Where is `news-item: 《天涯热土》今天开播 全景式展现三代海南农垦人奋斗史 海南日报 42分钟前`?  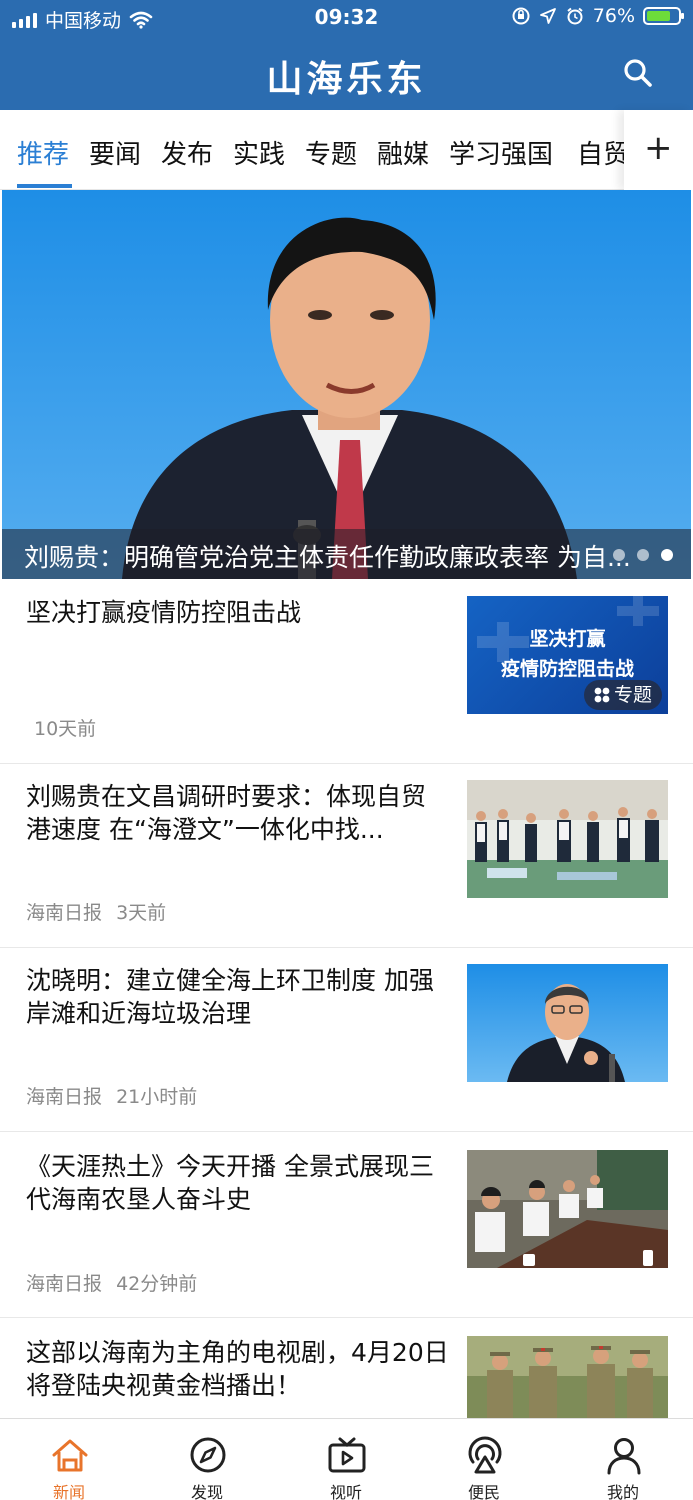
news-item: 《天涯热土》今天开播 全景式展现三代海南农垦人奋斗史 海南日报 42分钟前 is located at coordinates (346, 1225).